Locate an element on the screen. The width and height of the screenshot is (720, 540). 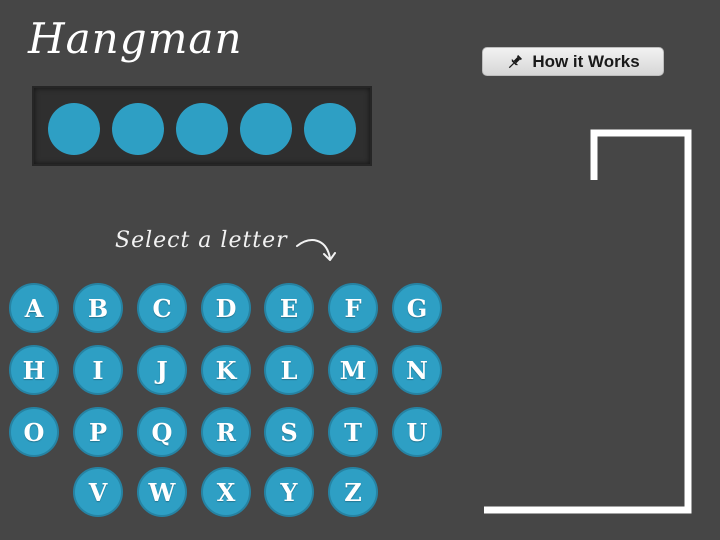
curved-arrow-icon is located at coordinates (316, 250).